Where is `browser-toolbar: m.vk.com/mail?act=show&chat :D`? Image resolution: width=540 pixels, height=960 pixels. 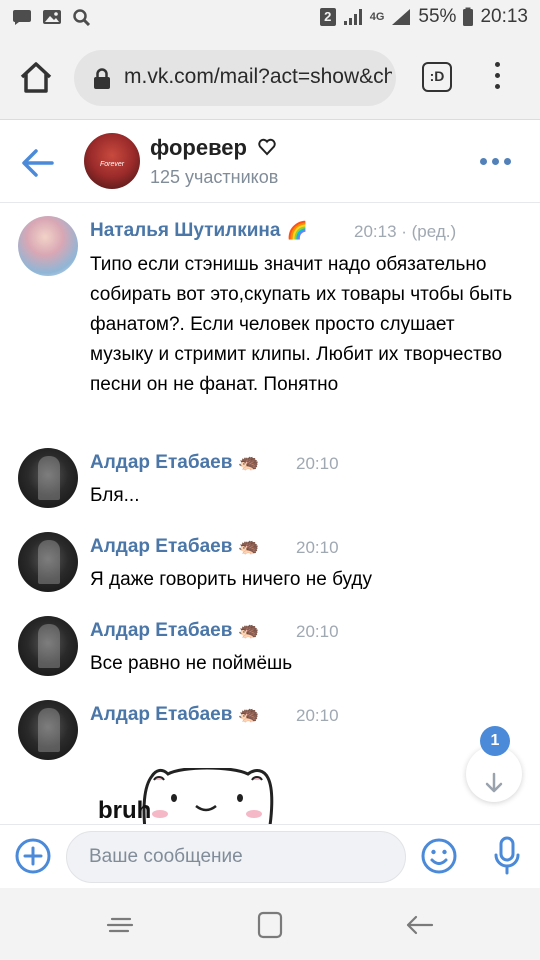
browser-toolbar: m.vk.com/mail?act=show&chat :D is located at coordinates (270, 78).